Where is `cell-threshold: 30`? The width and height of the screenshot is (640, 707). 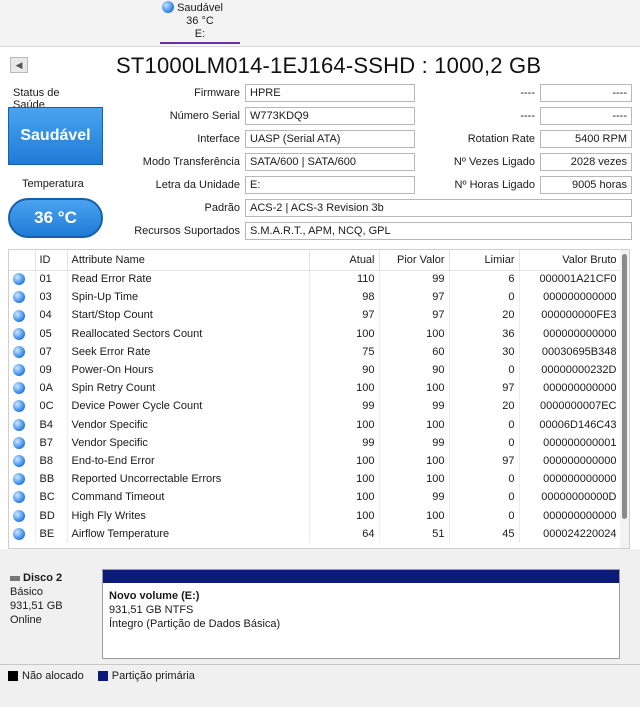 cell-threshold: 30 is located at coordinates (484, 351).